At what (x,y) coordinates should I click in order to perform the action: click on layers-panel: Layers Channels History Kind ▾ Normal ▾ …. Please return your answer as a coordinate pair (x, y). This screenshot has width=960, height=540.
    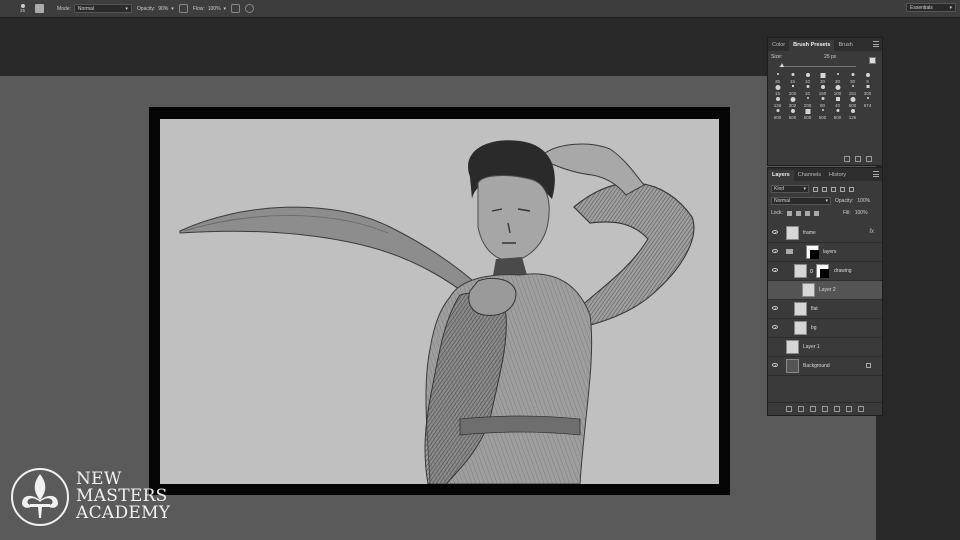
    Looking at the image, I should click on (825, 291).